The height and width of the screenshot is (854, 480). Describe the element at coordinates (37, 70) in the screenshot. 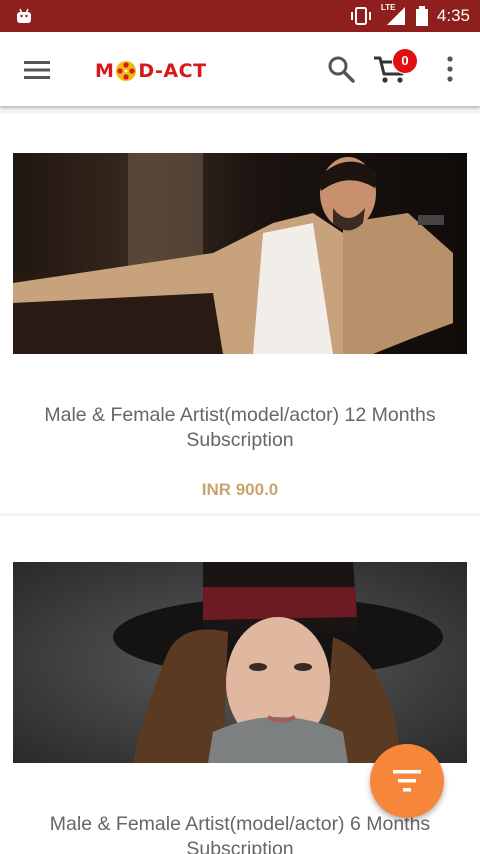

I see `hamburger-menu-icon` at that location.